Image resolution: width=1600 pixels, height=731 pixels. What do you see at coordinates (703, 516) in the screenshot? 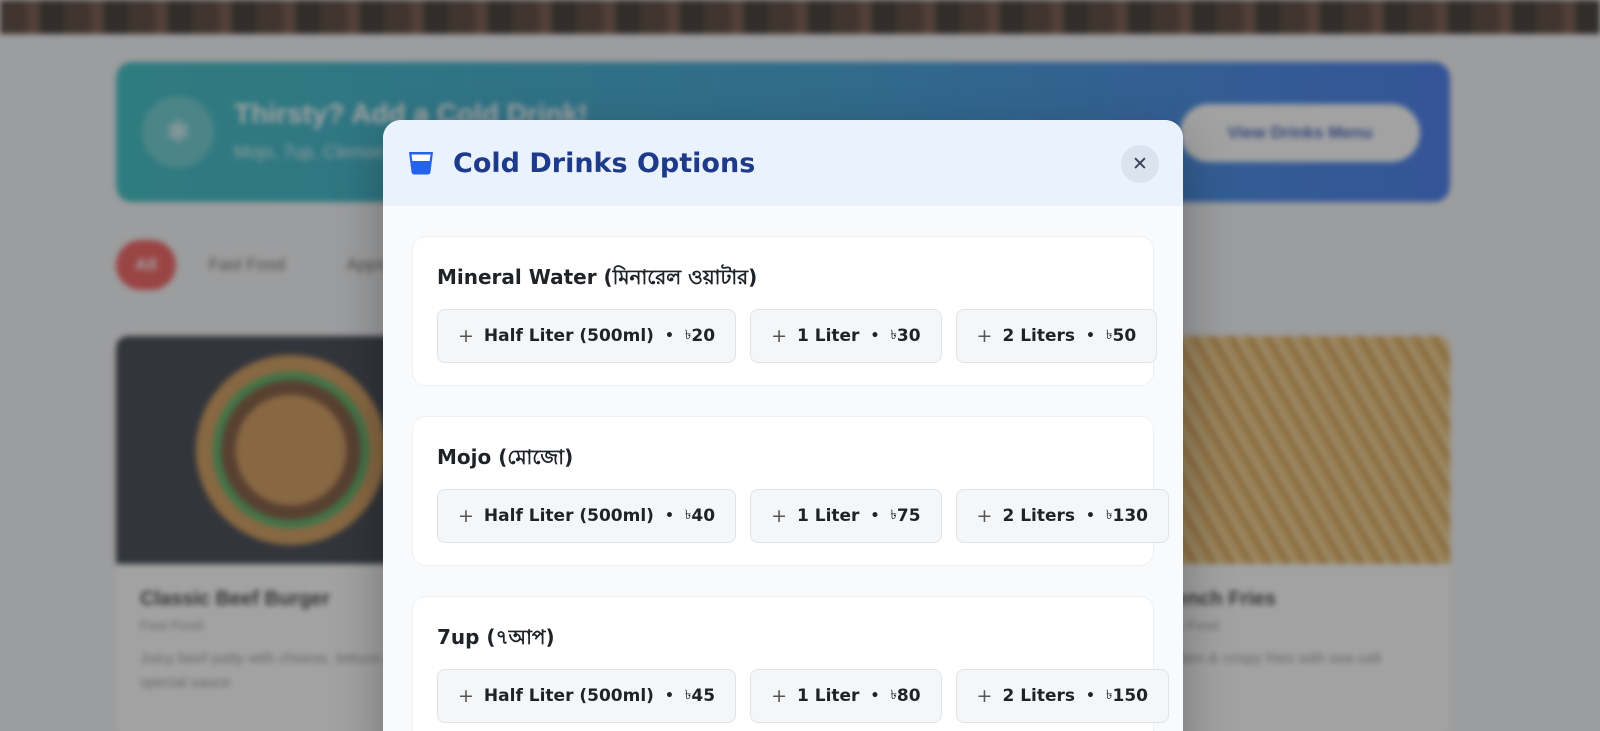
I see `price-value: 40` at bounding box center [703, 516].